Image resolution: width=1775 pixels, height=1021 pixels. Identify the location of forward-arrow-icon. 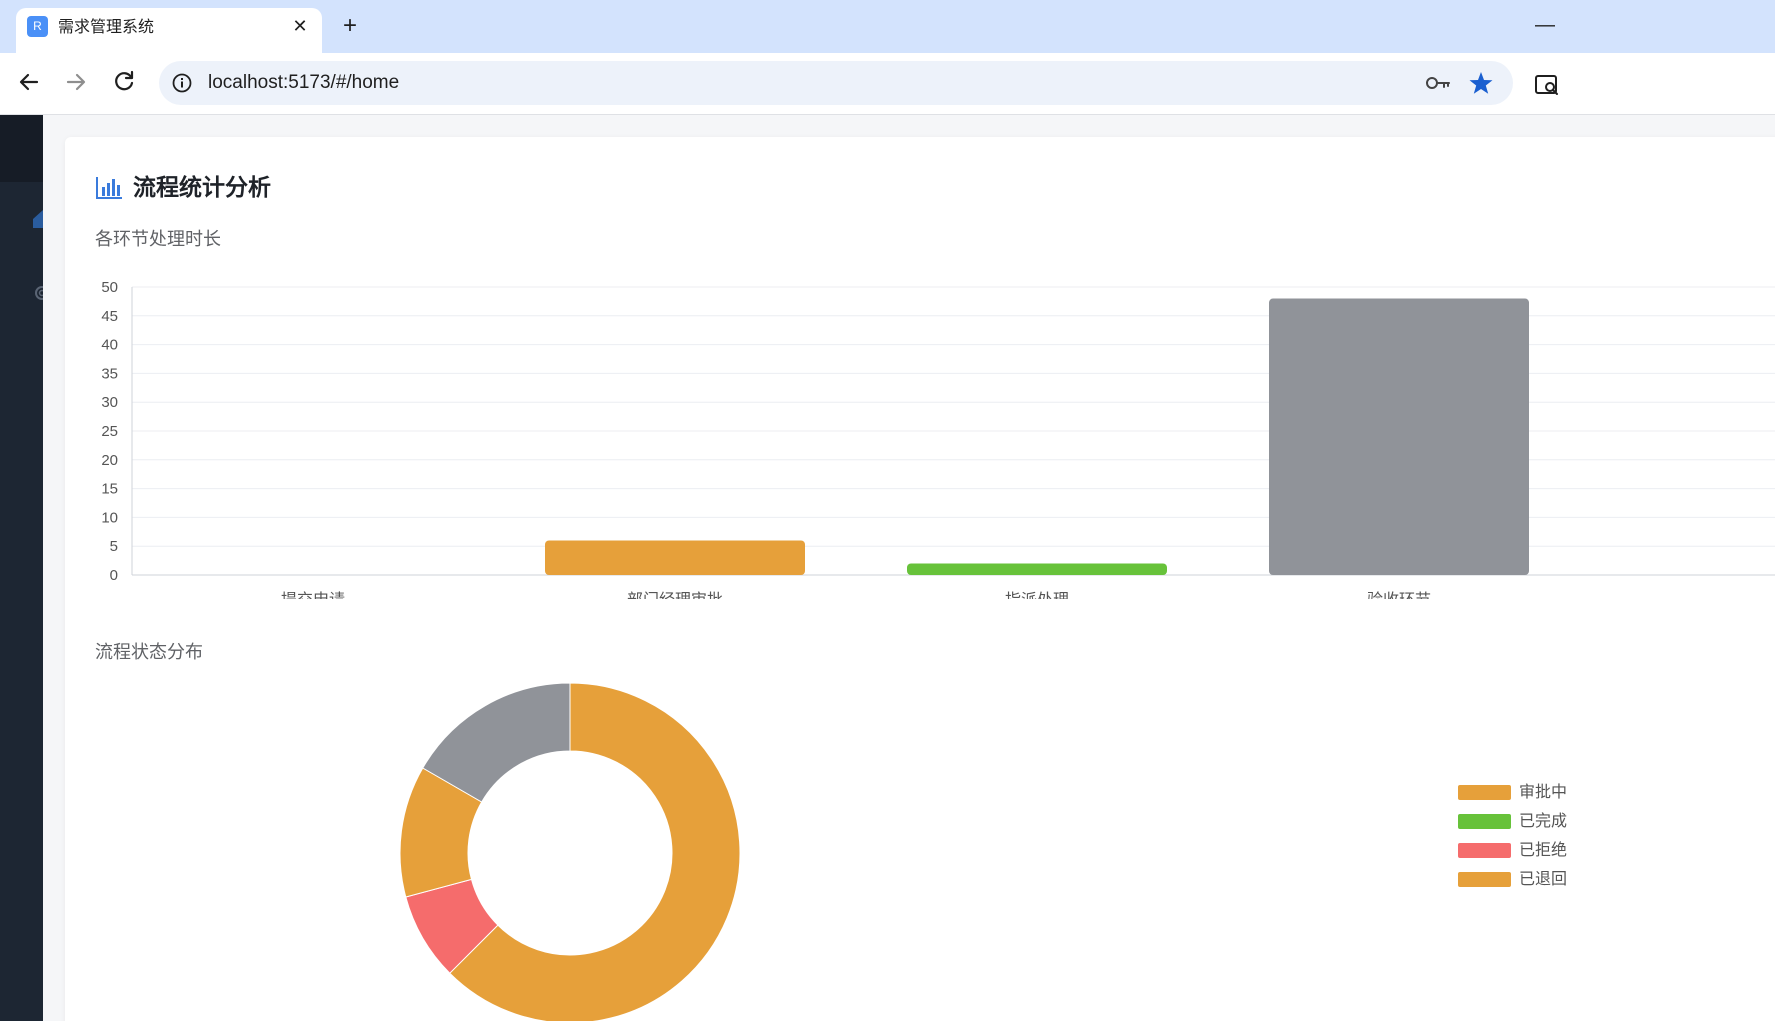
(76, 82).